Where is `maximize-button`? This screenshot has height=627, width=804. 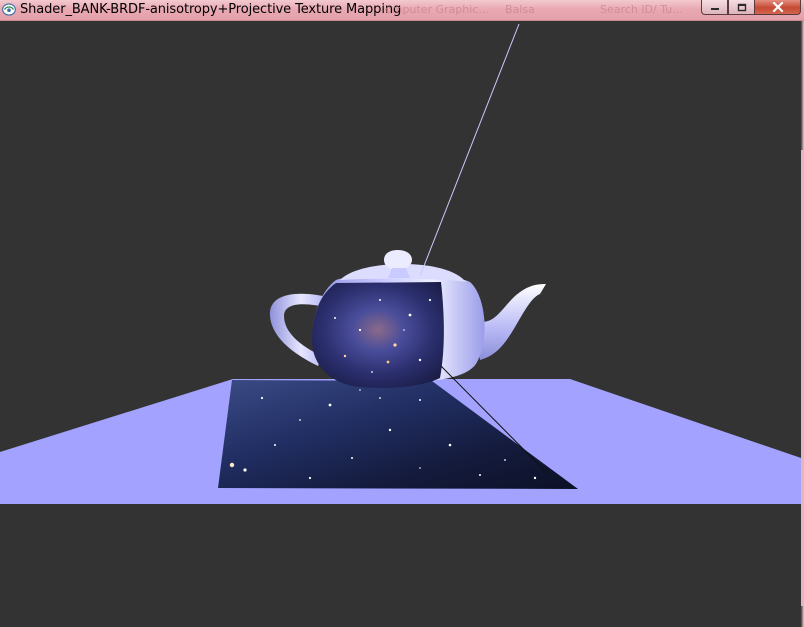
maximize-button is located at coordinates (741, 7).